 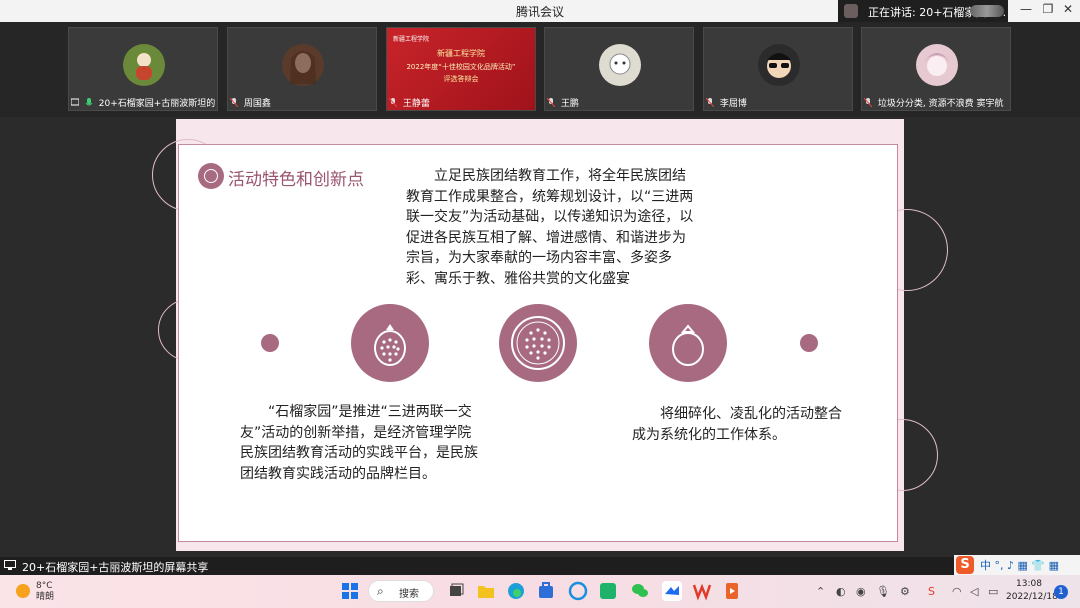 I want to click on search-icon: ⌕, so click(x=380, y=591).